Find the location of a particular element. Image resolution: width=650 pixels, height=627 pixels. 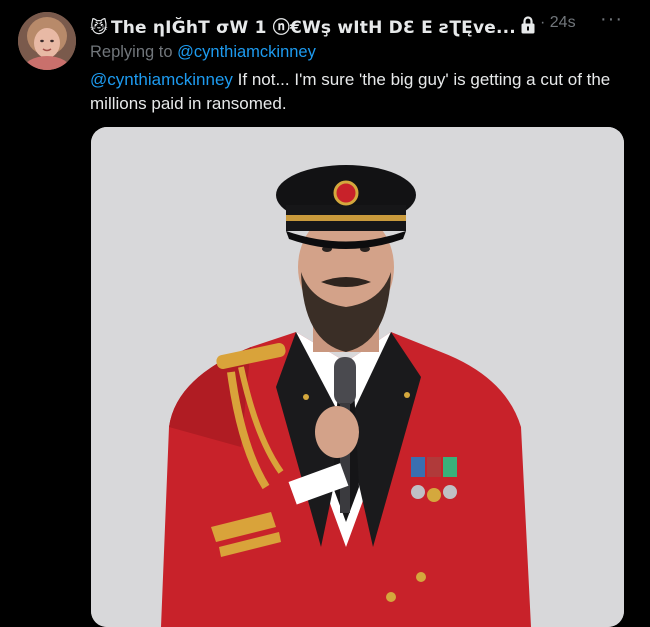

replying-to: Replying to @cynthiamckinney is located at coordinates (203, 52).